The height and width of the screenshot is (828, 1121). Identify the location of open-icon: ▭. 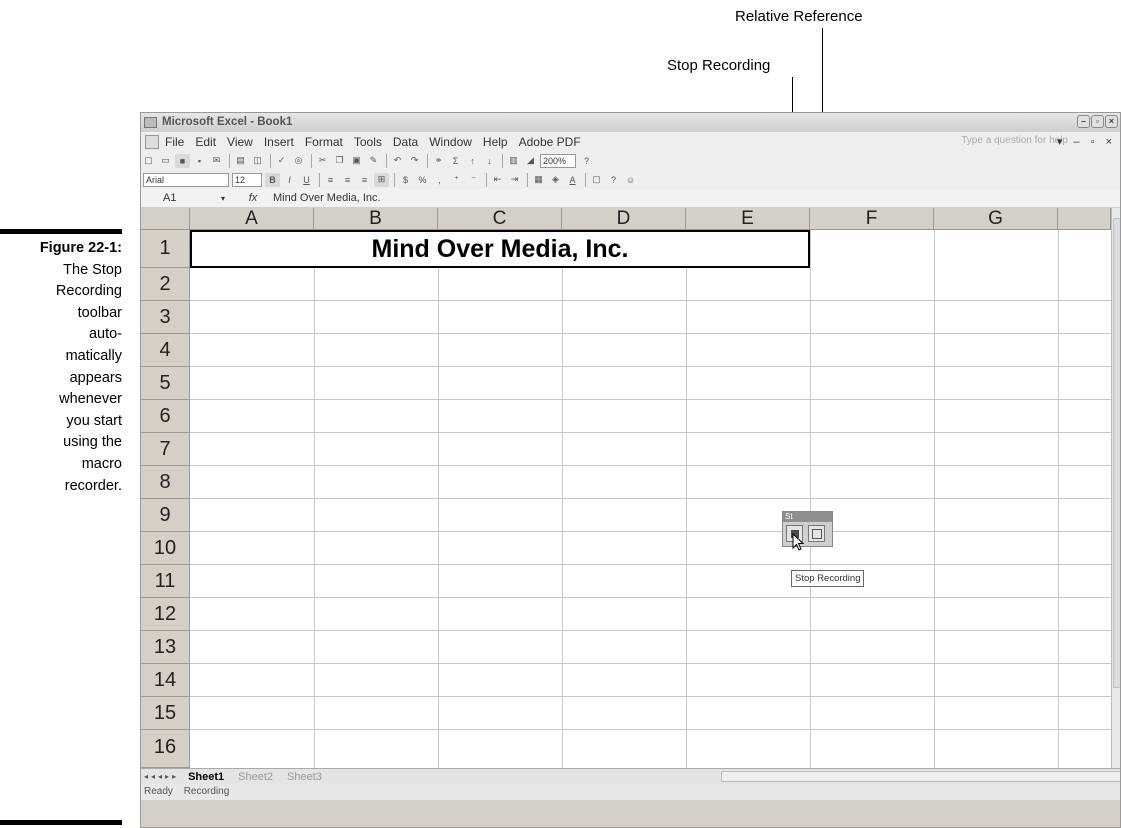
(165, 161).